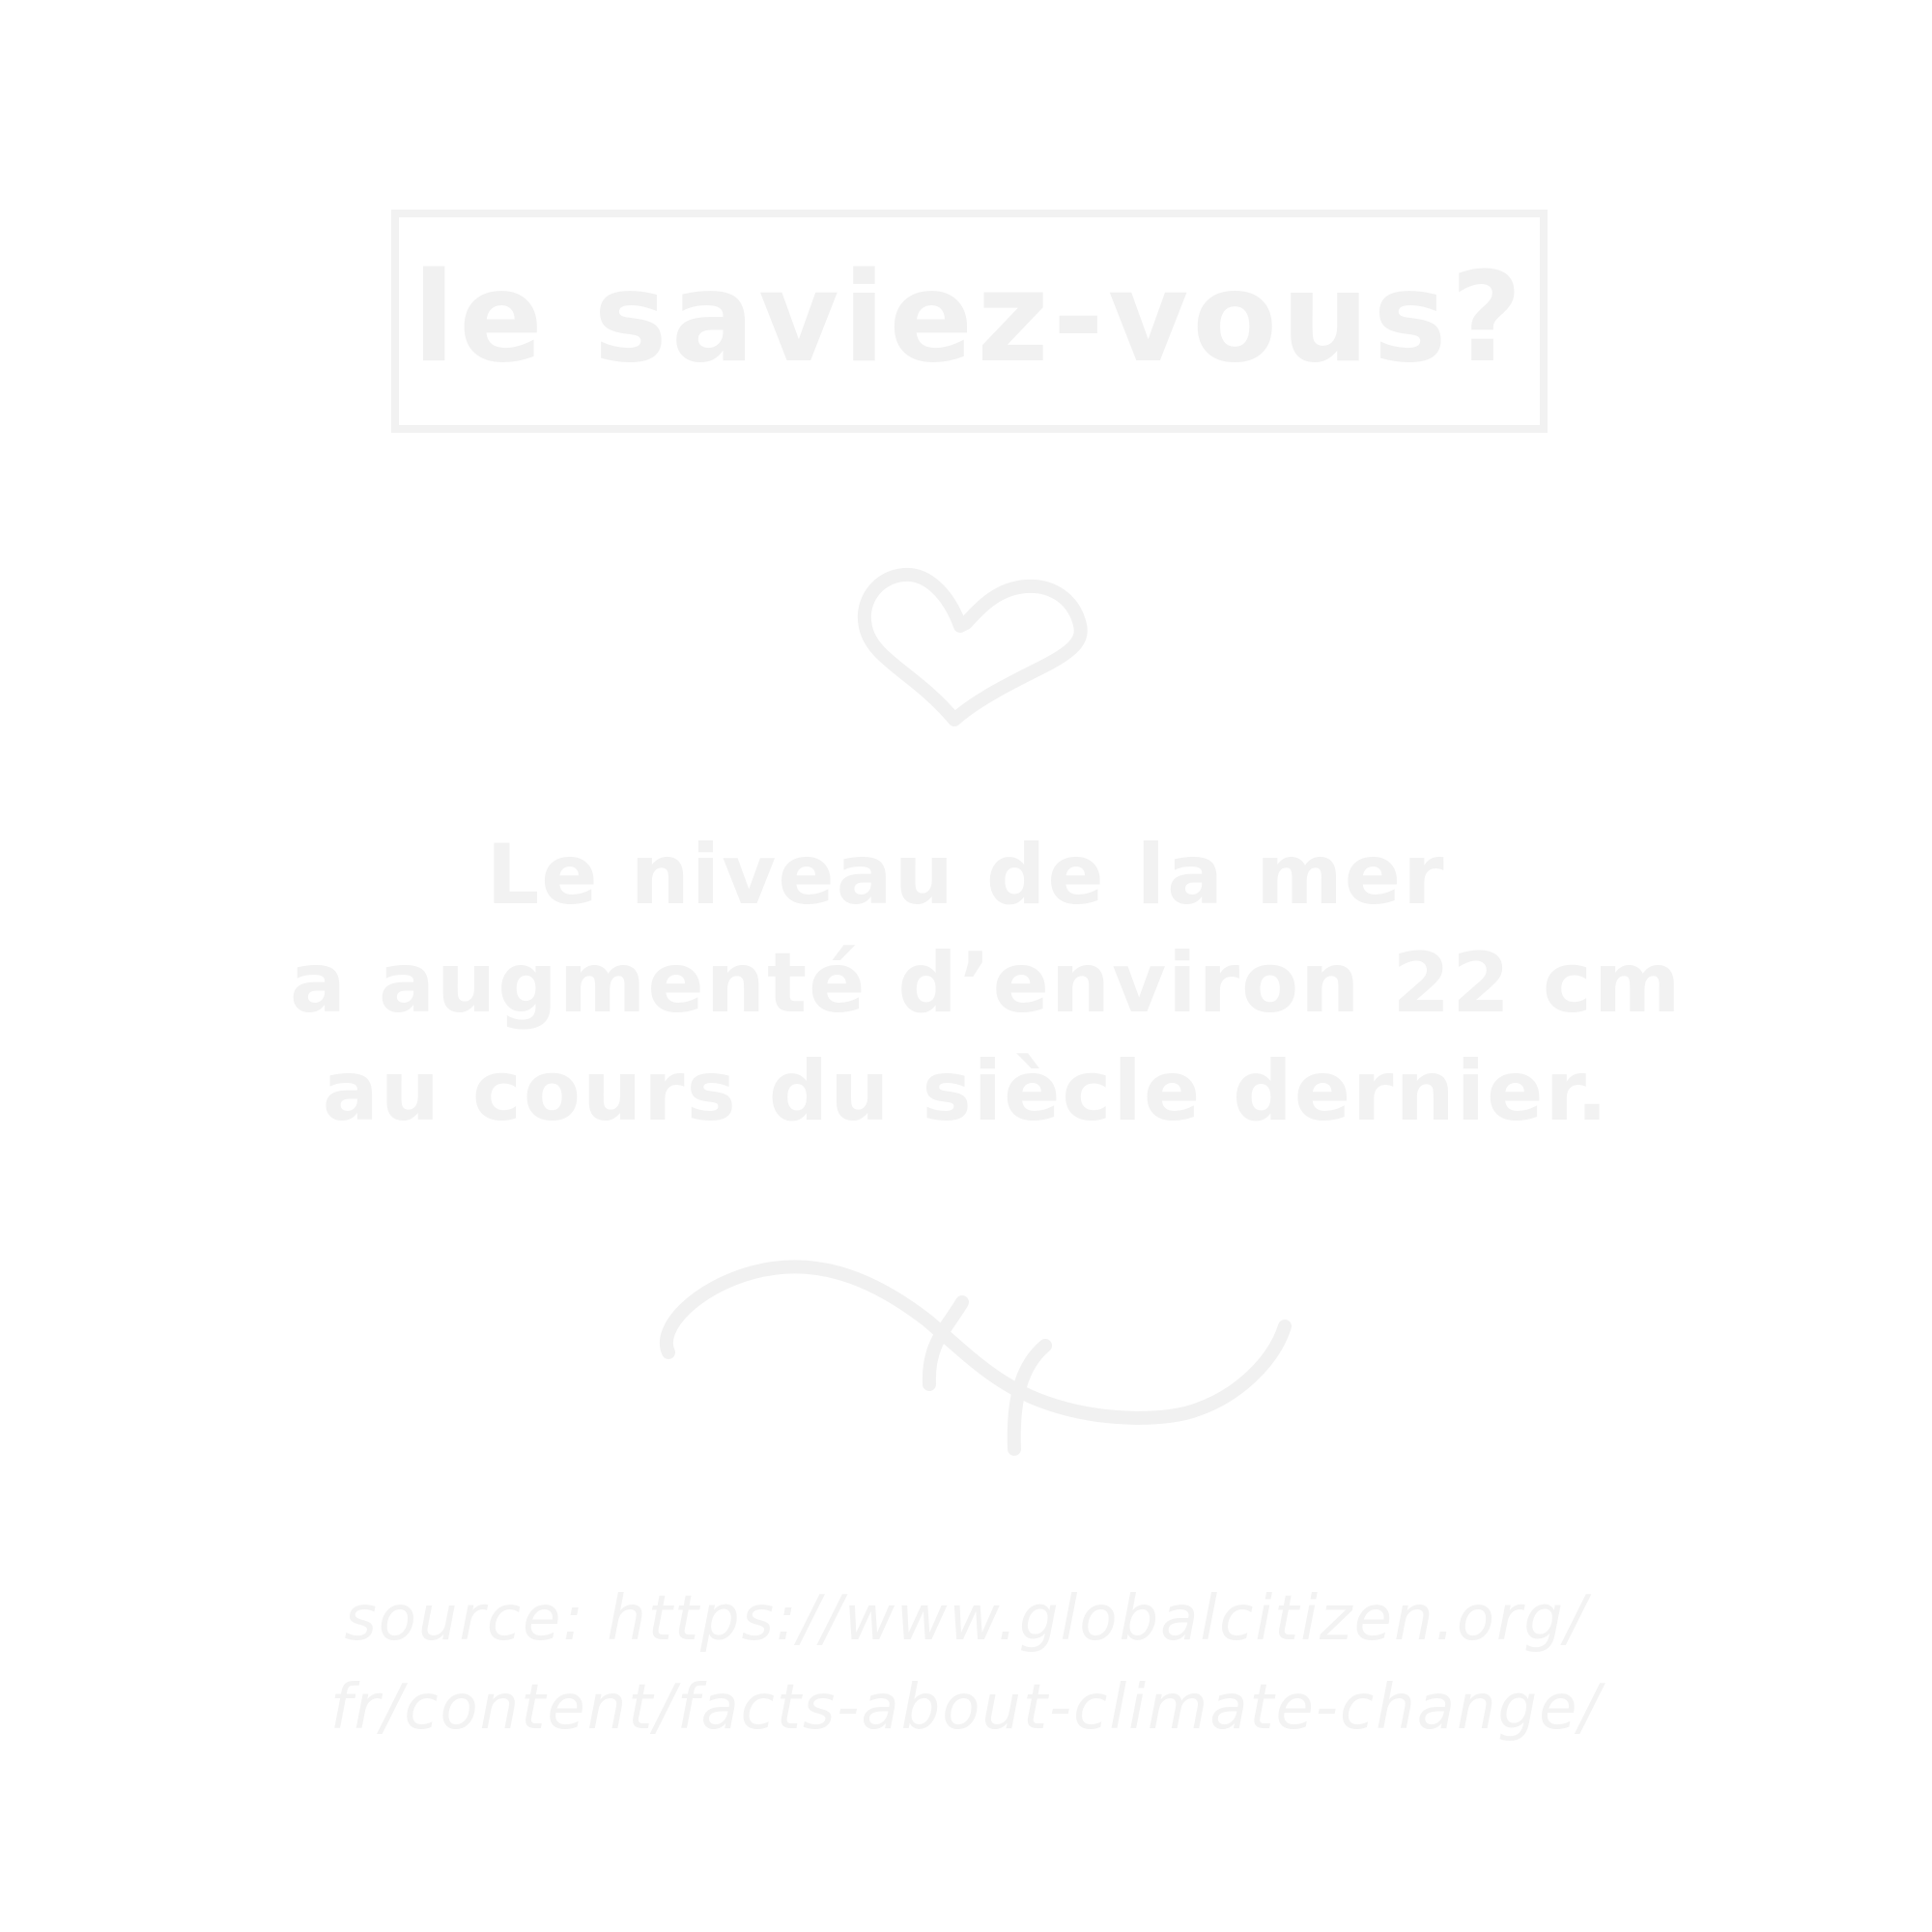 This screenshot has width=1932, height=1932. Describe the element at coordinates (972, 646) in the screenshot. I see `heart-icon` at that location.